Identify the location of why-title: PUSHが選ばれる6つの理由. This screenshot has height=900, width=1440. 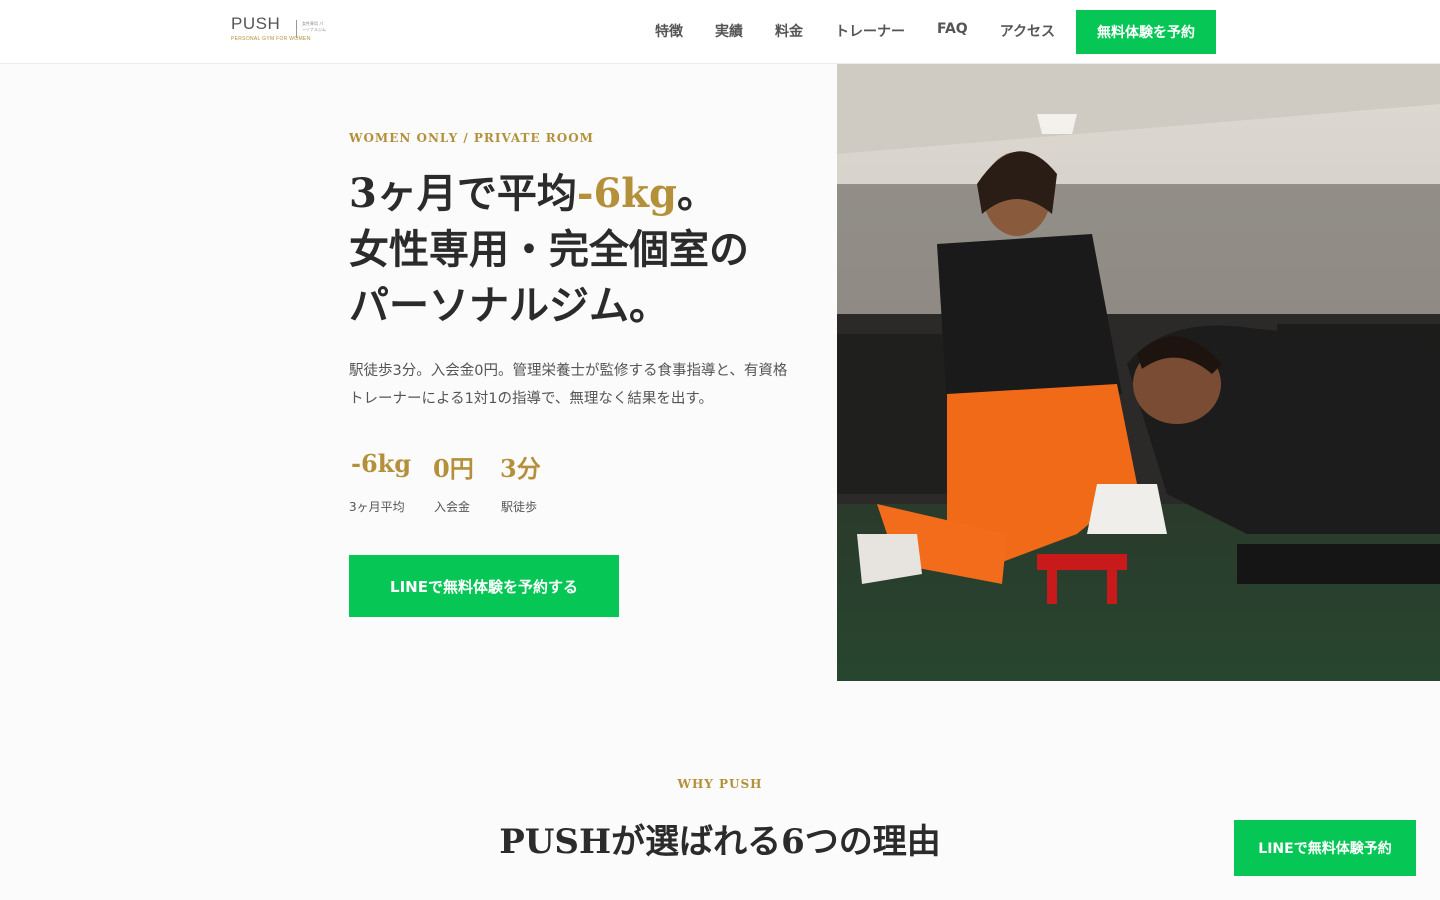
(720, 842).